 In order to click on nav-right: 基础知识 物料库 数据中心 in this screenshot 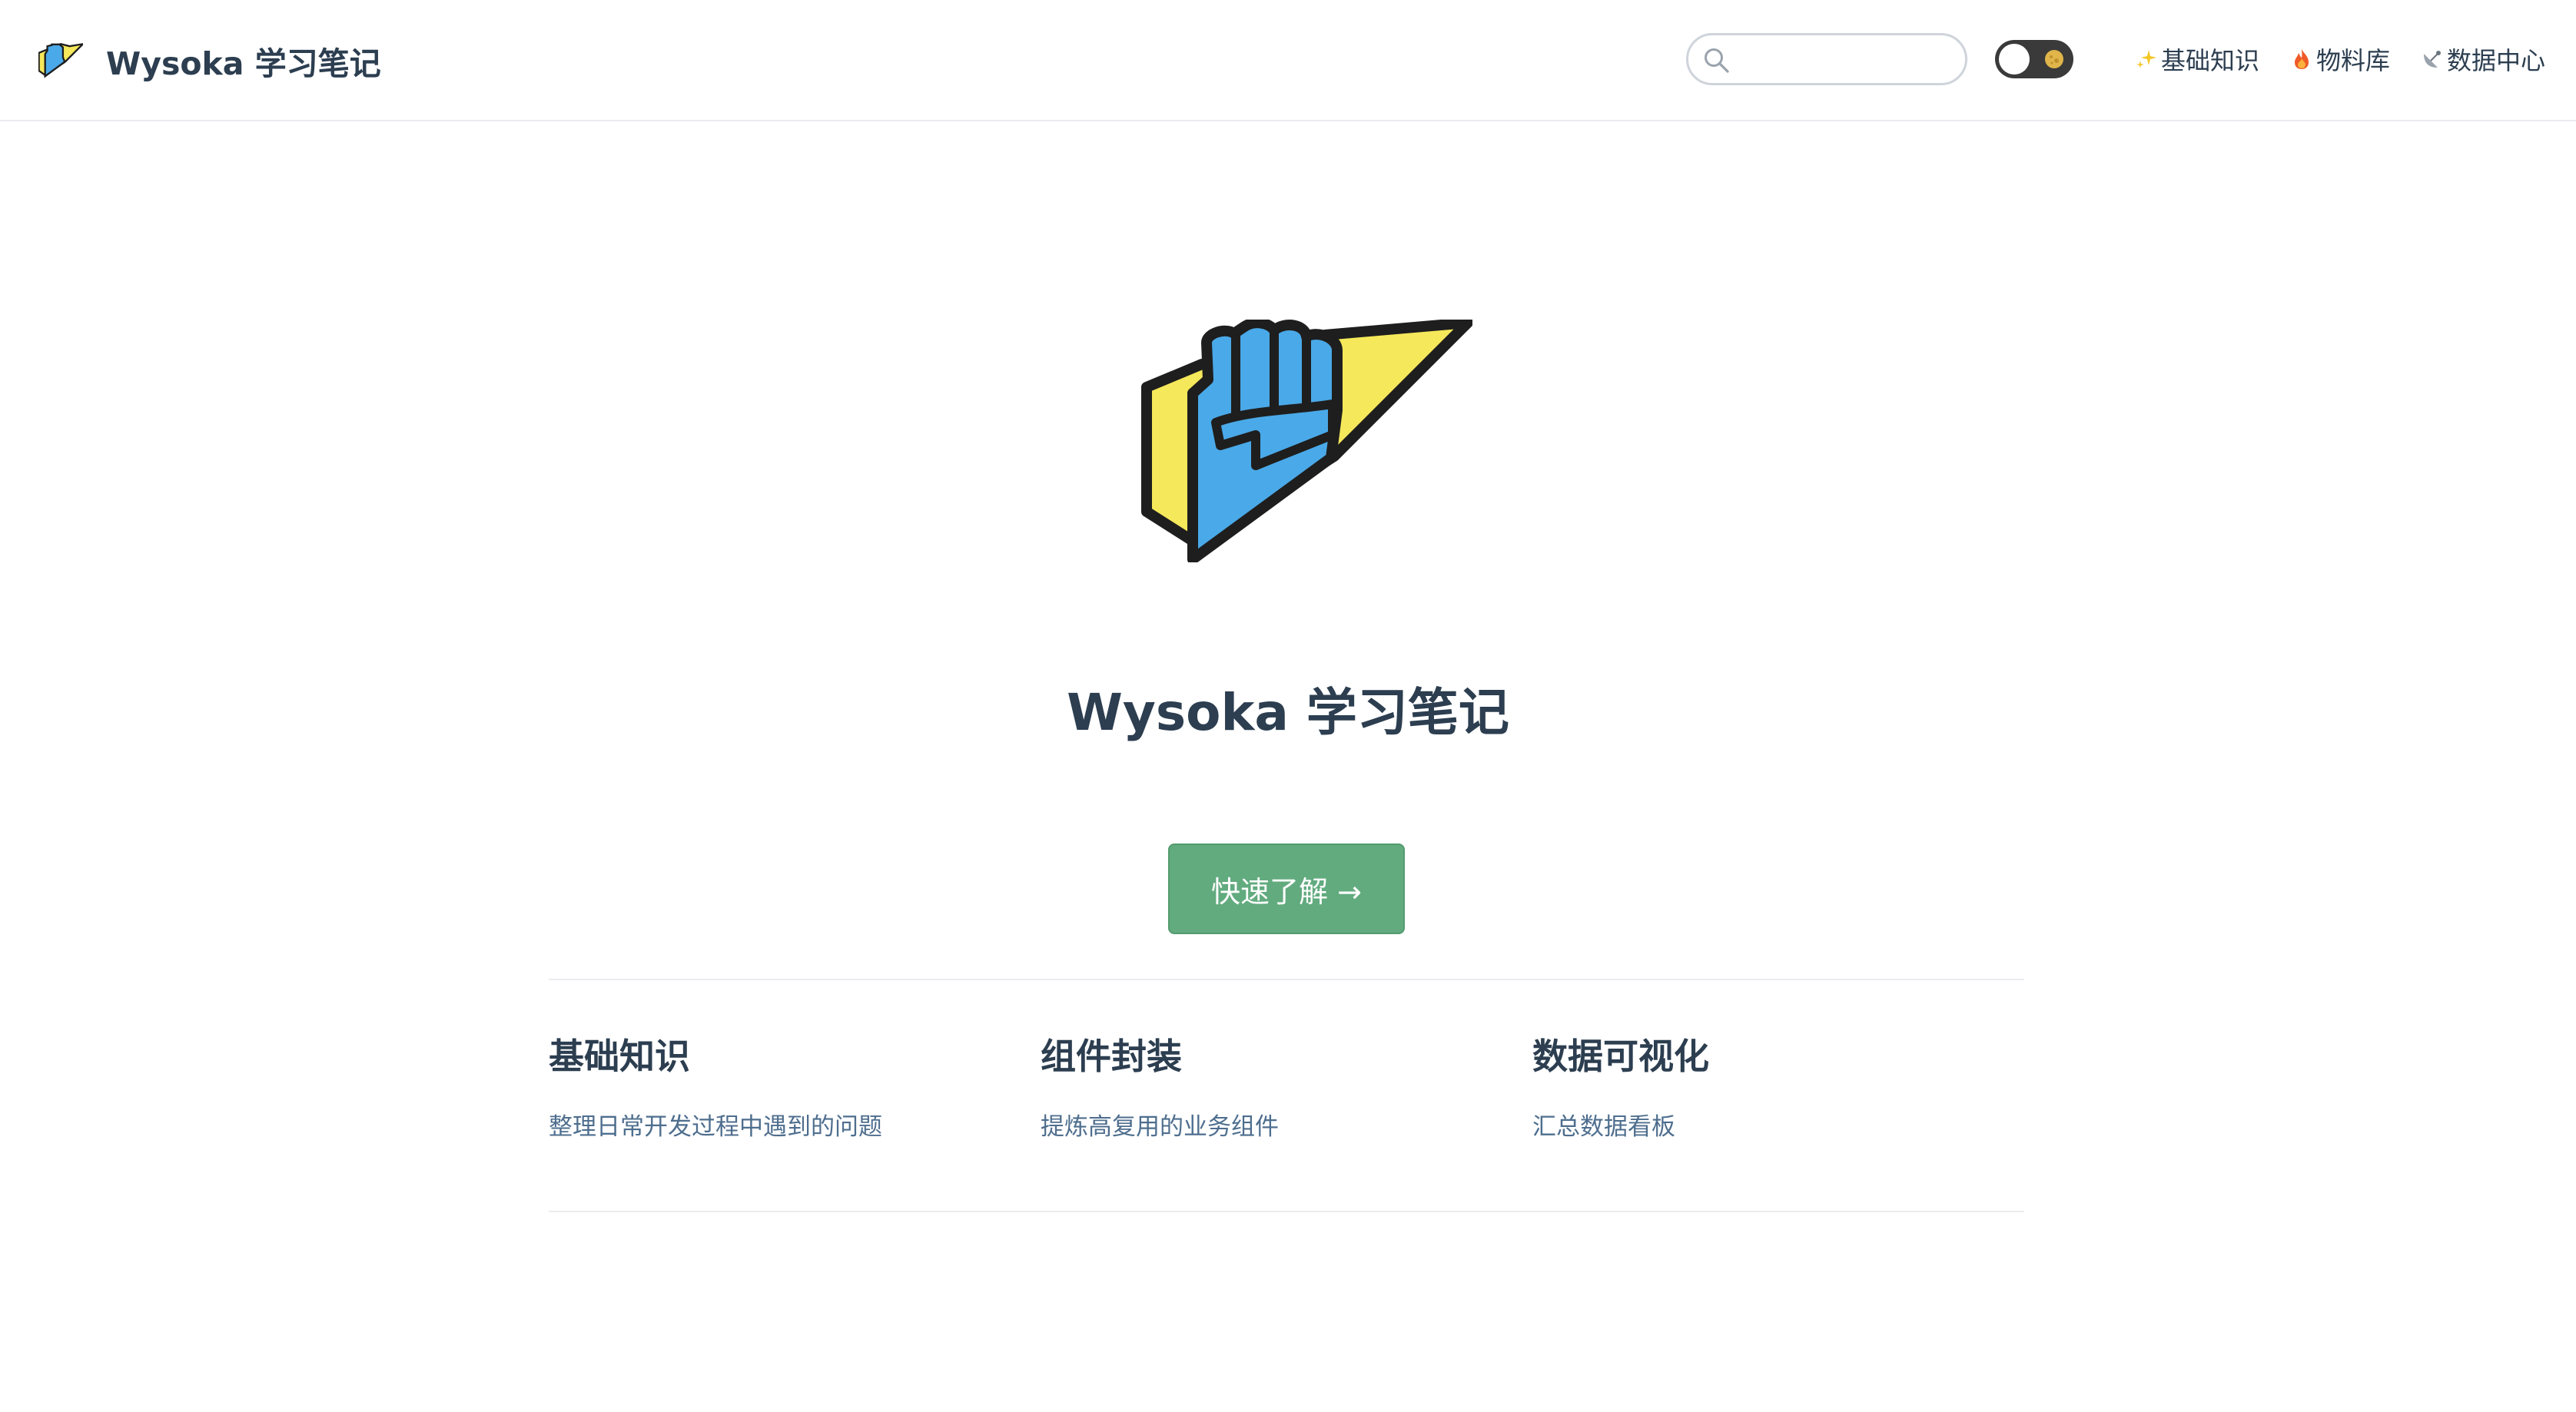, I will do `click(2115, 59)`.